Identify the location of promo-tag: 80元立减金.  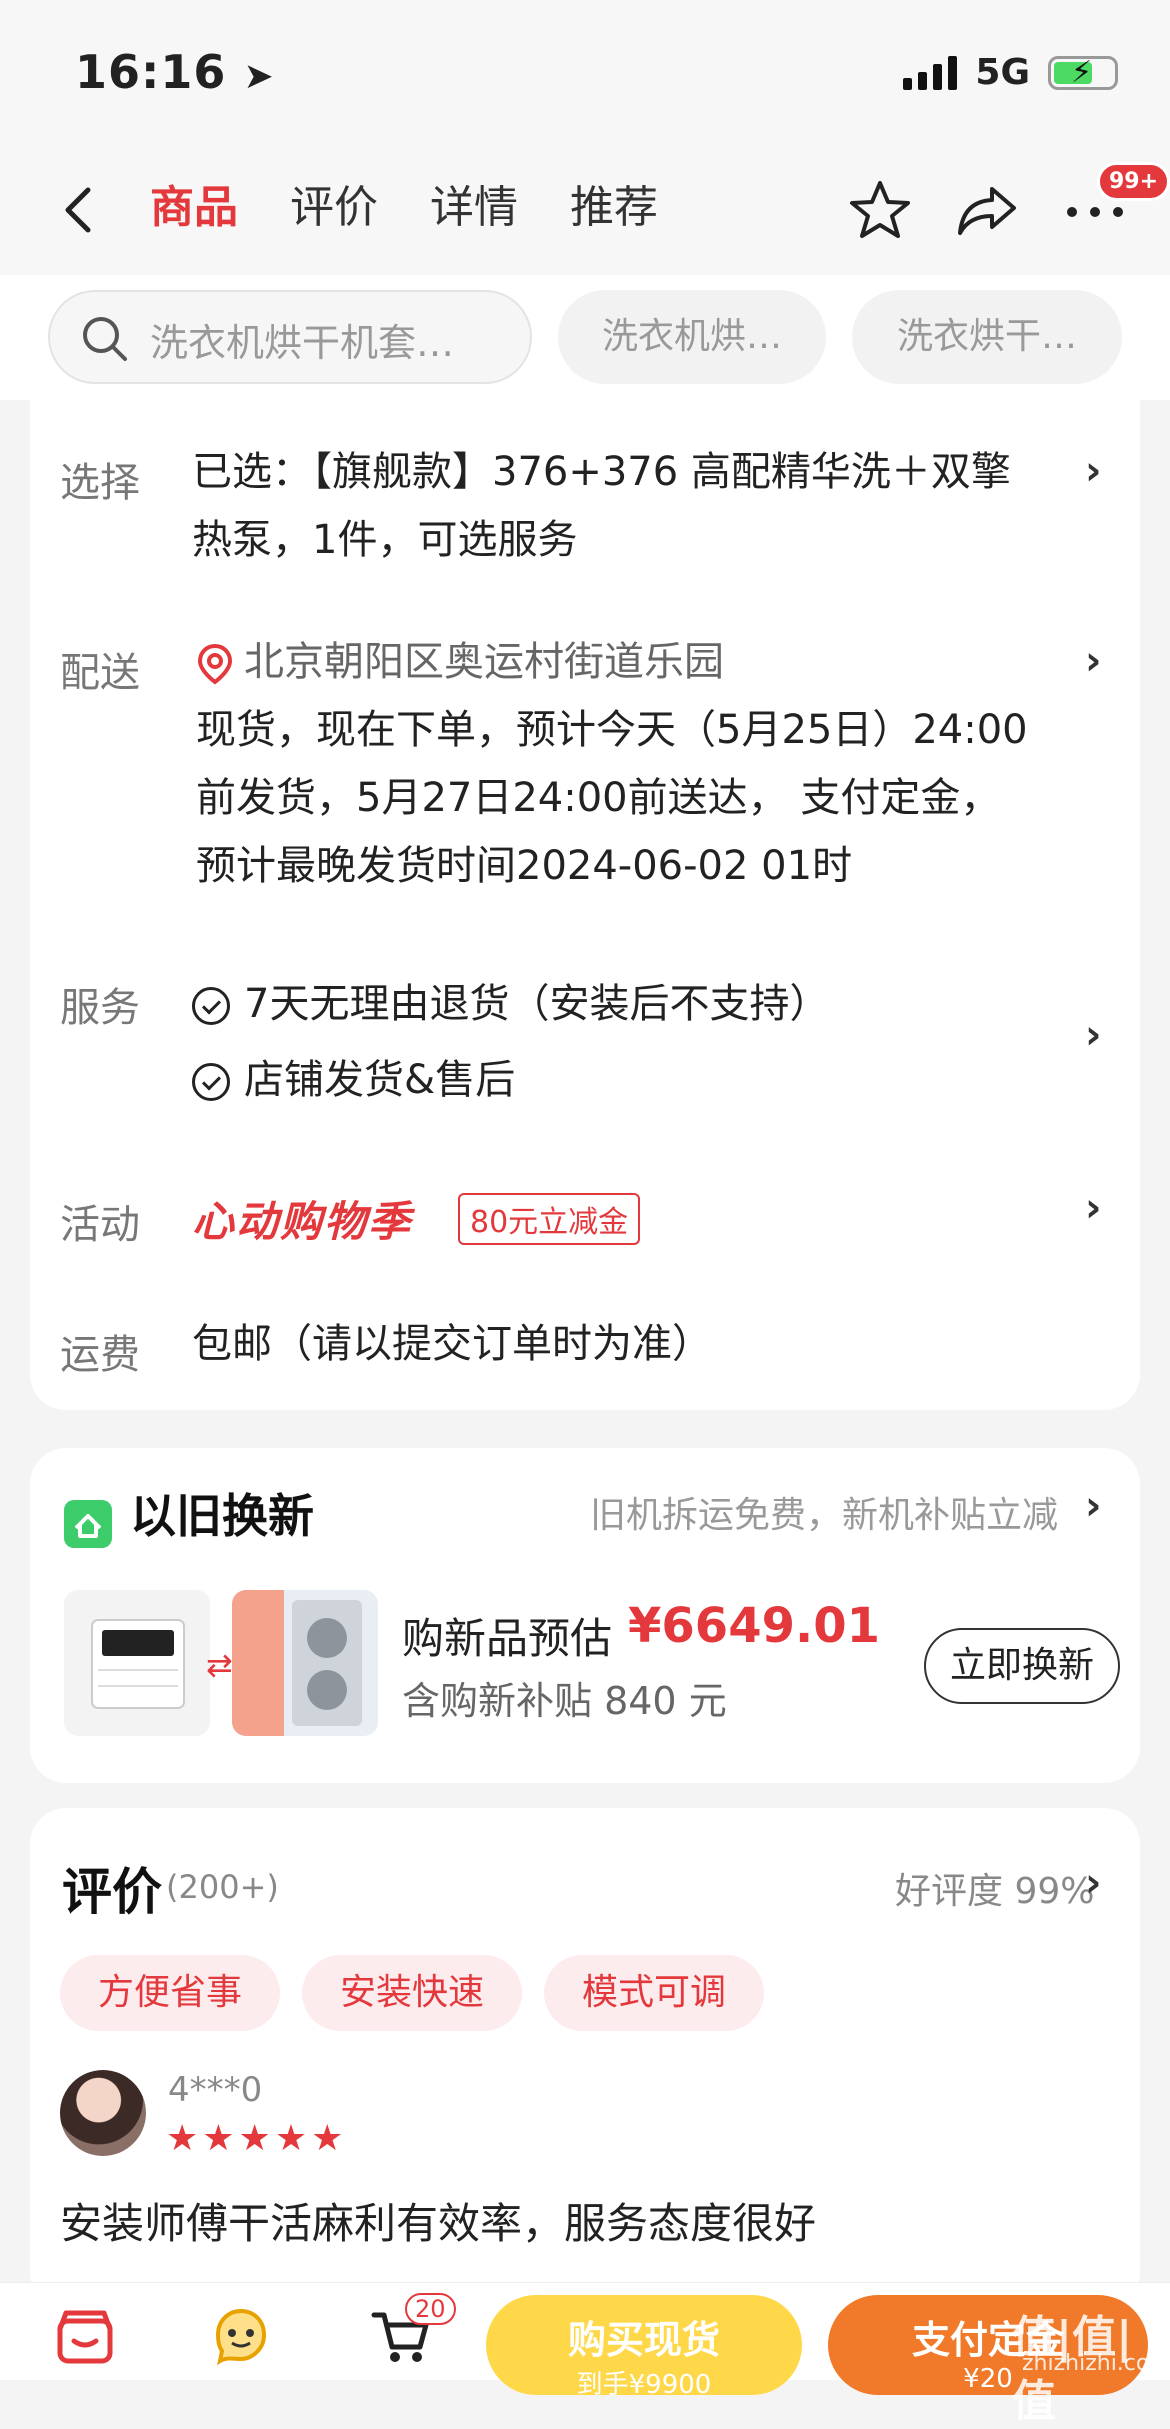
(549, 1219).